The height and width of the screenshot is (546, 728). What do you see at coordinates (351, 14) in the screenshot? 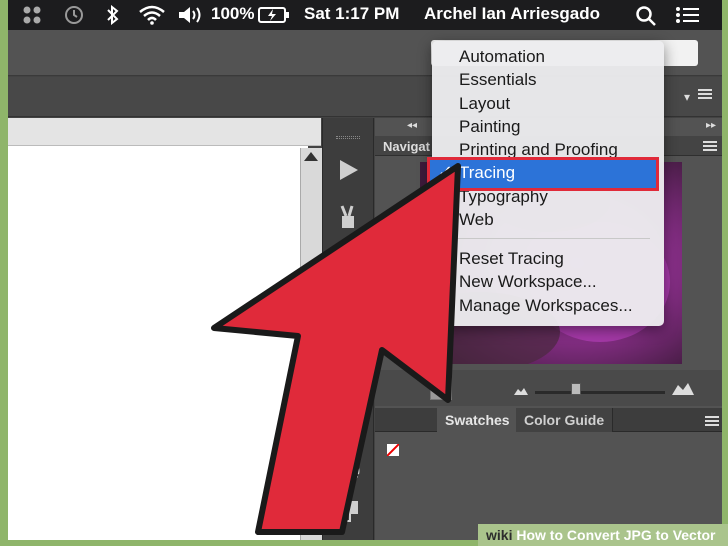
I see `menubar-clock: Sat 1:17 PM` at bounding box center [351, 14].